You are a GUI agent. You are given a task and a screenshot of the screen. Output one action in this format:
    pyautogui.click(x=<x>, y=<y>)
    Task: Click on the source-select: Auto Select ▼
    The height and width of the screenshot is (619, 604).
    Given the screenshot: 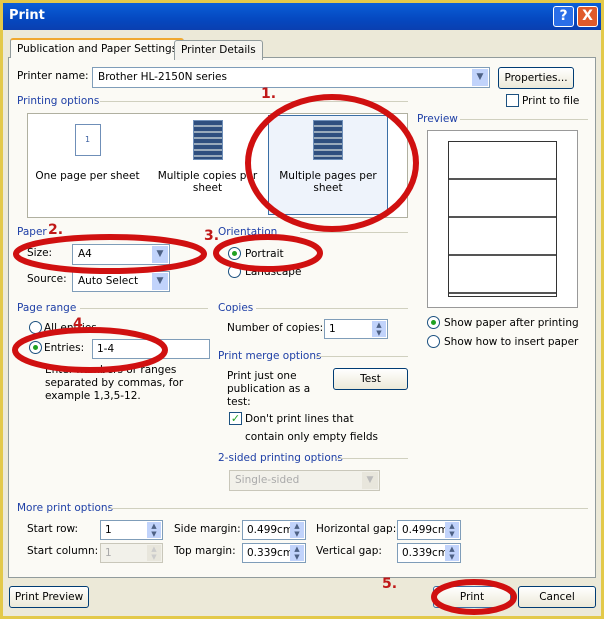 What is the action you would take?
    pyautogui.click(x=121, y=281)
    